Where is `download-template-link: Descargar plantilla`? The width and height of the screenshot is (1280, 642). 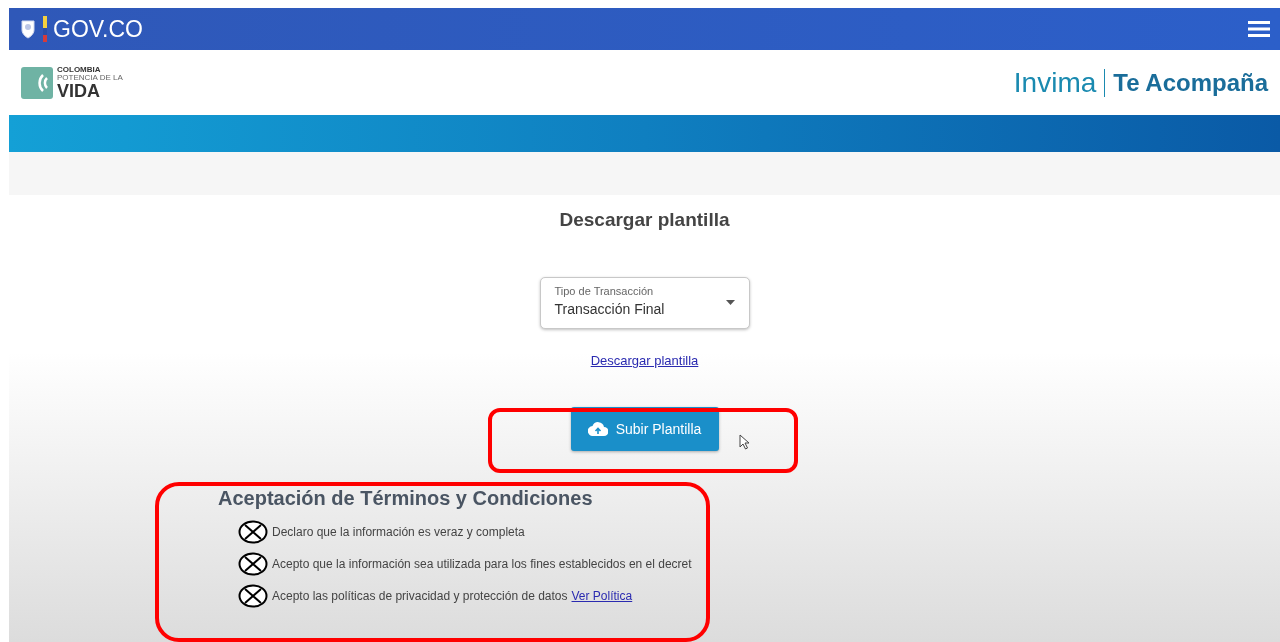
download-template-link: Descargar plantilla is located at coordinates (644, 360).